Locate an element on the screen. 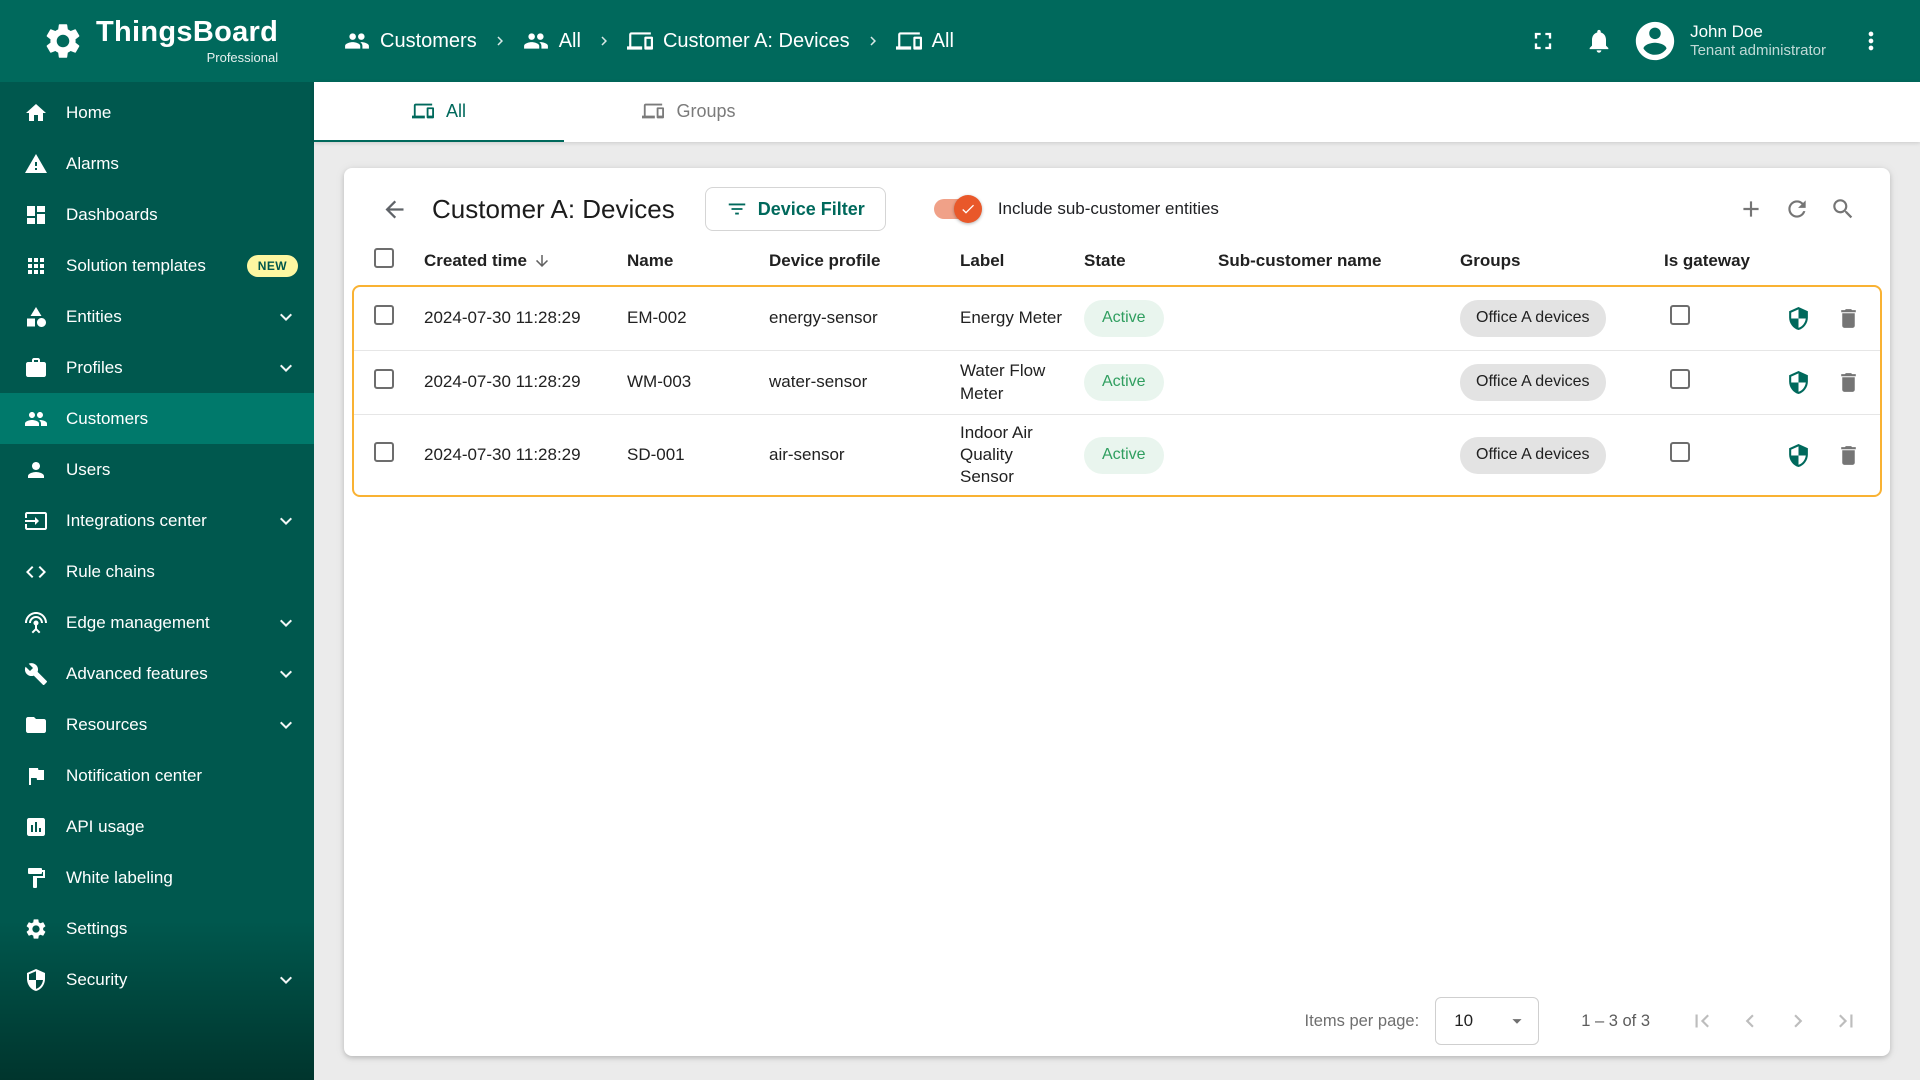 The image size is (1920, 1080). rule-chains-icon is located at coordinates (36, 572).